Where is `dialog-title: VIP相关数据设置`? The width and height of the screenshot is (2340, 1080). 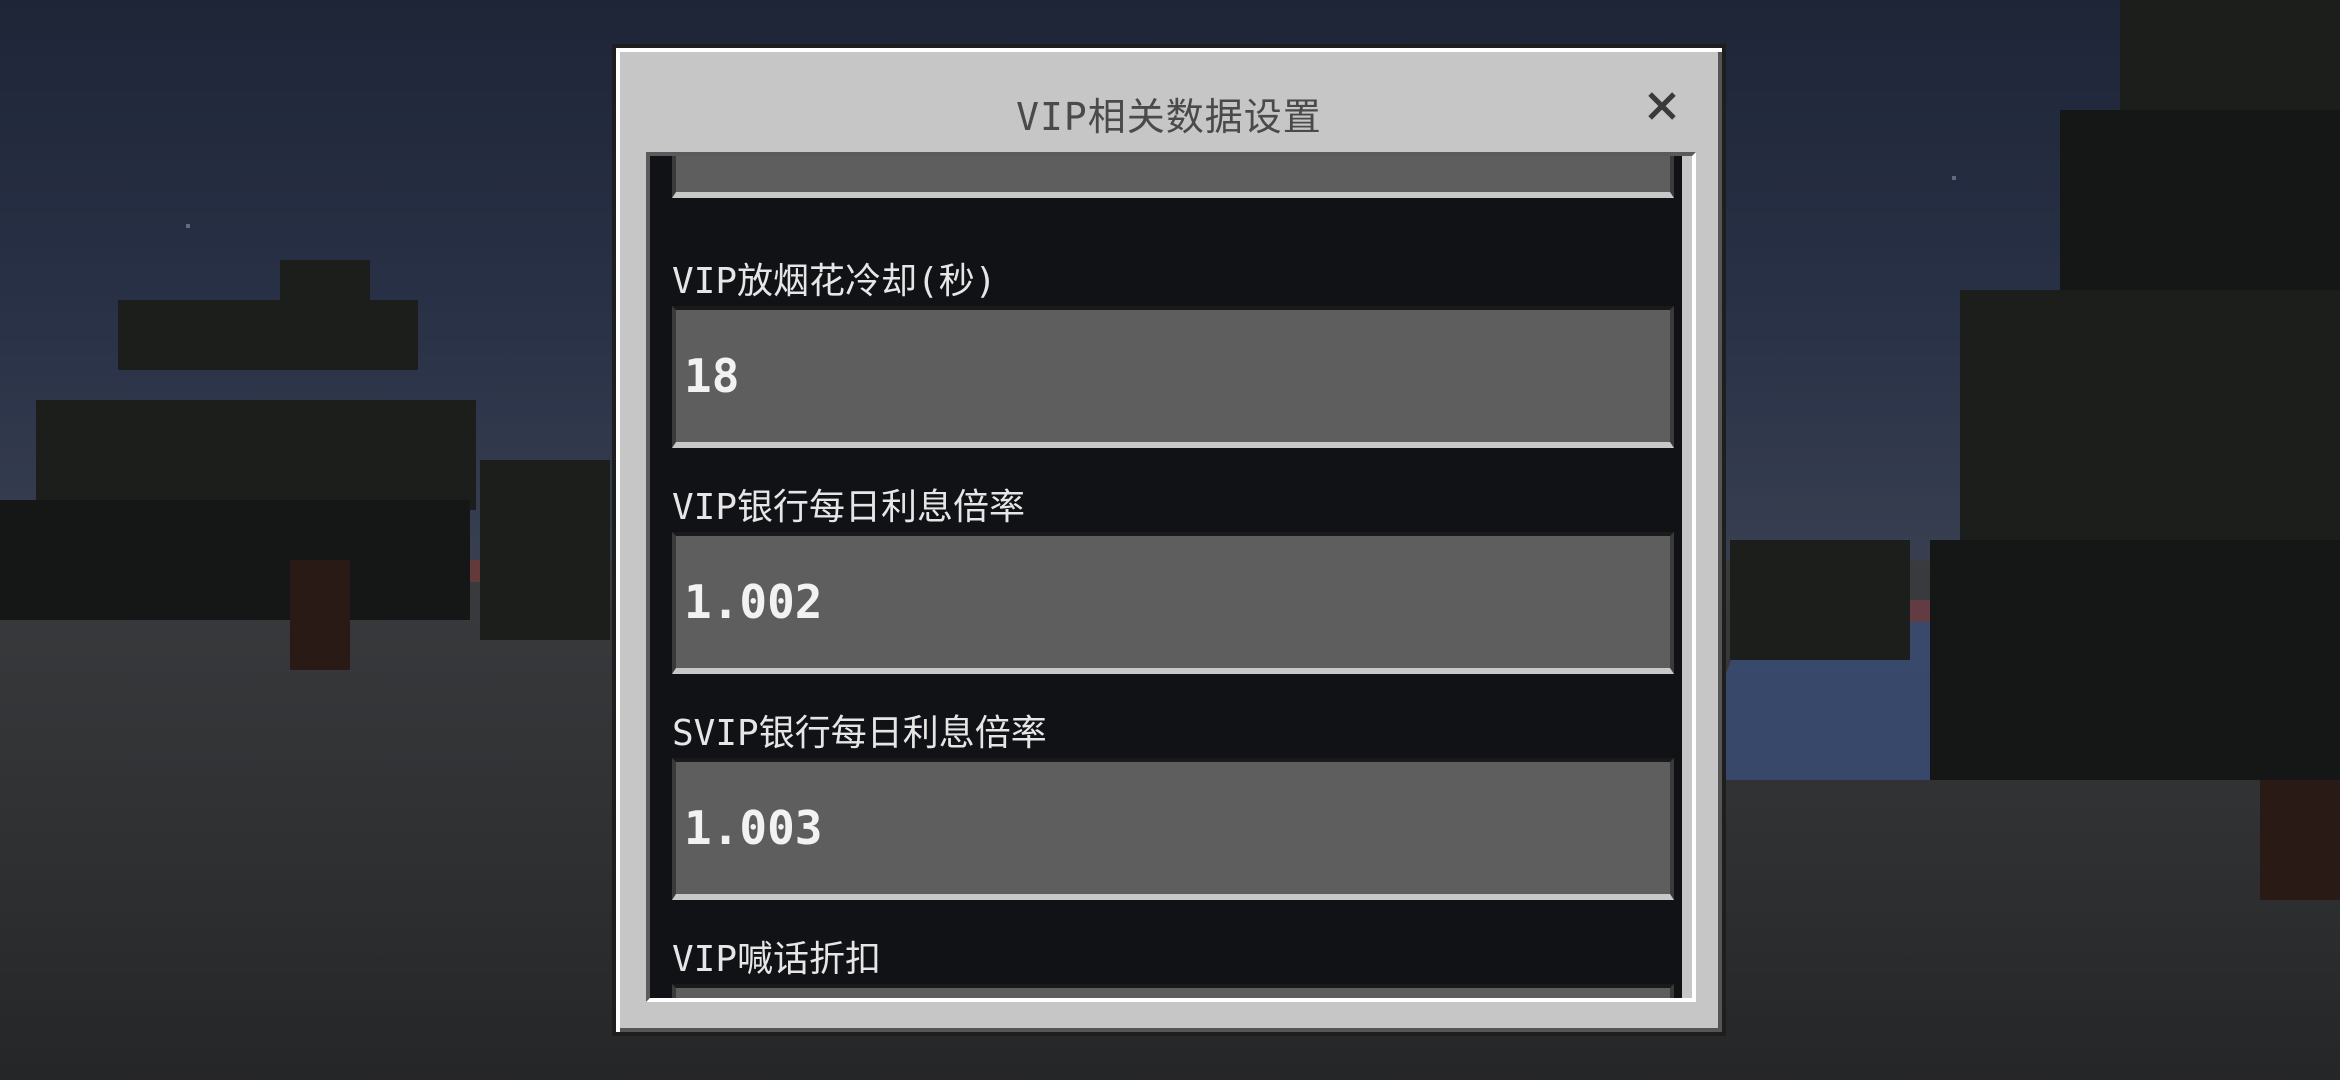
dialog-title: VIP相关数据设置 is located at coordinates (1169, 117).